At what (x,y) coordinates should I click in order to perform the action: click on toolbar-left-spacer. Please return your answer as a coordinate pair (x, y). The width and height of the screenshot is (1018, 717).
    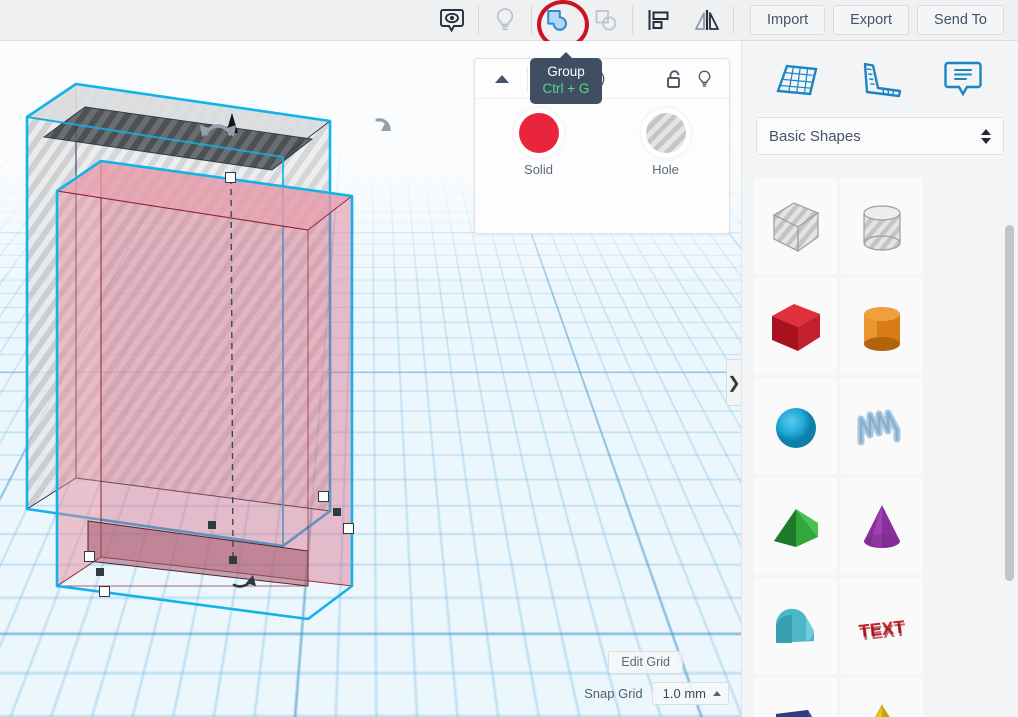
    Looking at the image, I should click on (214, 20).